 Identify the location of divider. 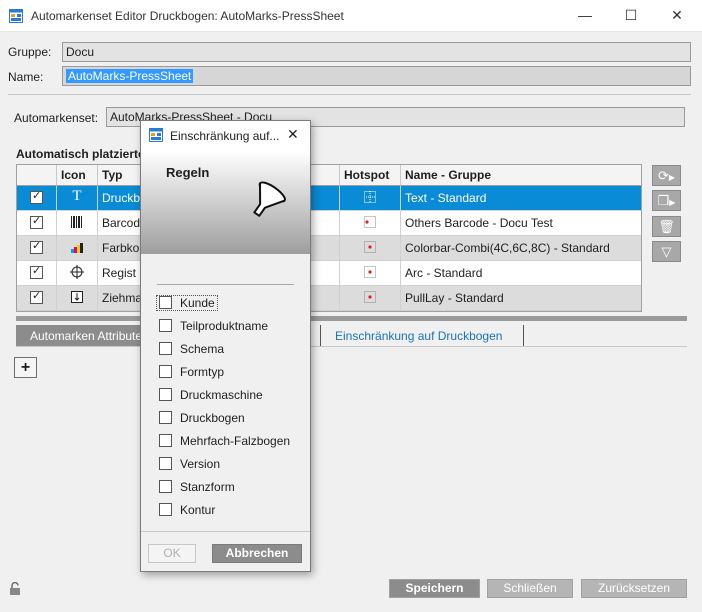
(349, 94).